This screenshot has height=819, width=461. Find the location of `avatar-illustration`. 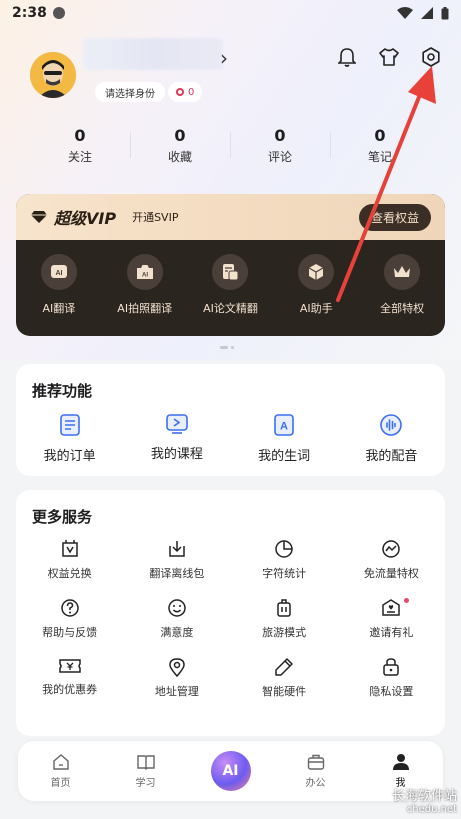

avatar-illustration is located at coordinates (53, 75).